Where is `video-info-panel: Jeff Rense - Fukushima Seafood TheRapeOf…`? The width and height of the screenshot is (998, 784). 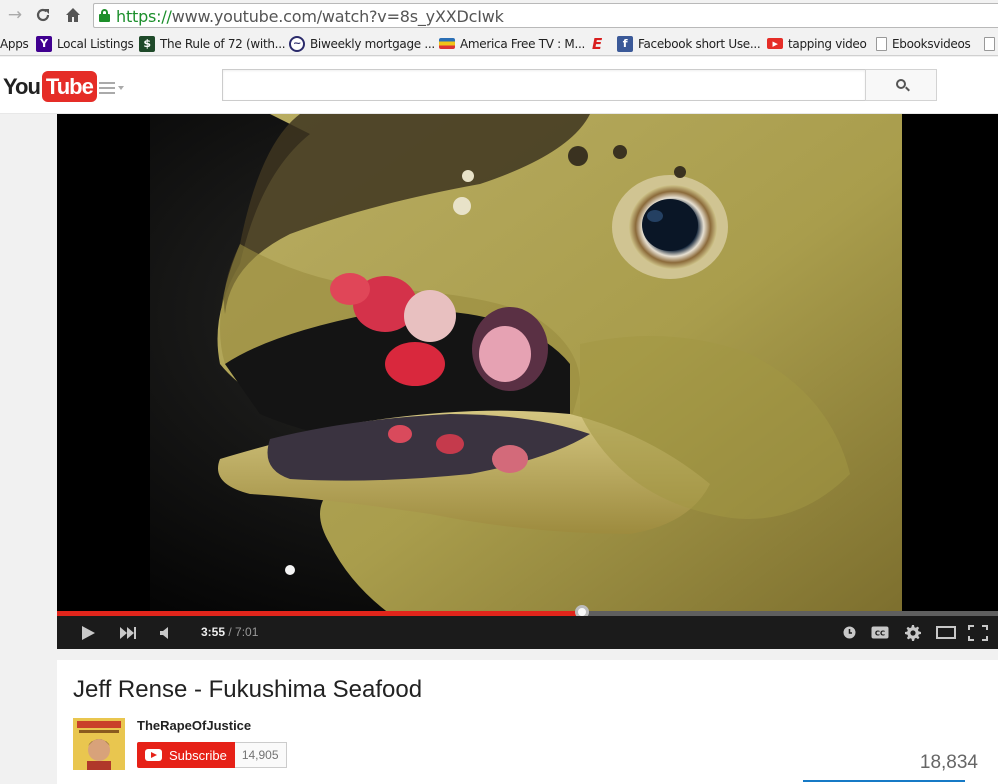
video-info-panel: Jeff Rense - Fukushima Seafood TheRapeOf… is located at coordinates (527, 722).